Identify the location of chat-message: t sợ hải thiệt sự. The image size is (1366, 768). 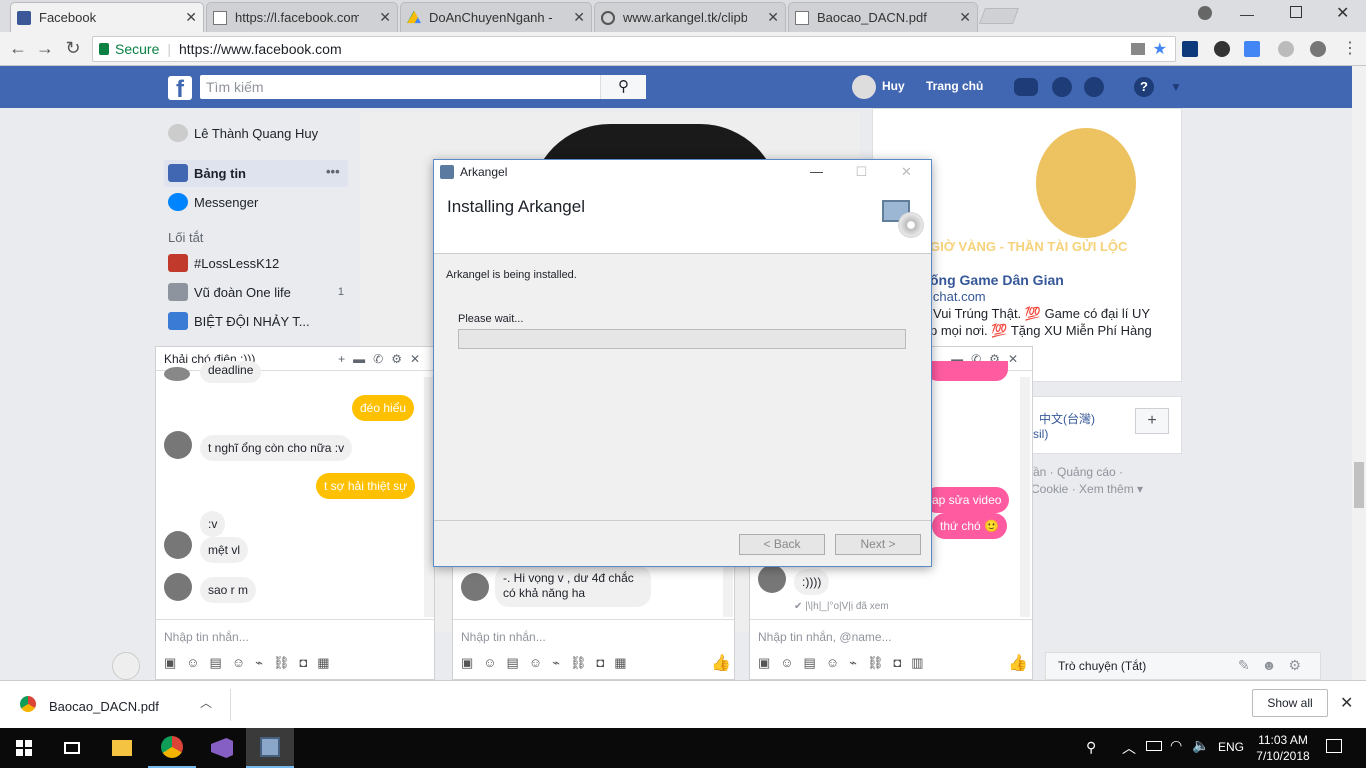
(366, 486).